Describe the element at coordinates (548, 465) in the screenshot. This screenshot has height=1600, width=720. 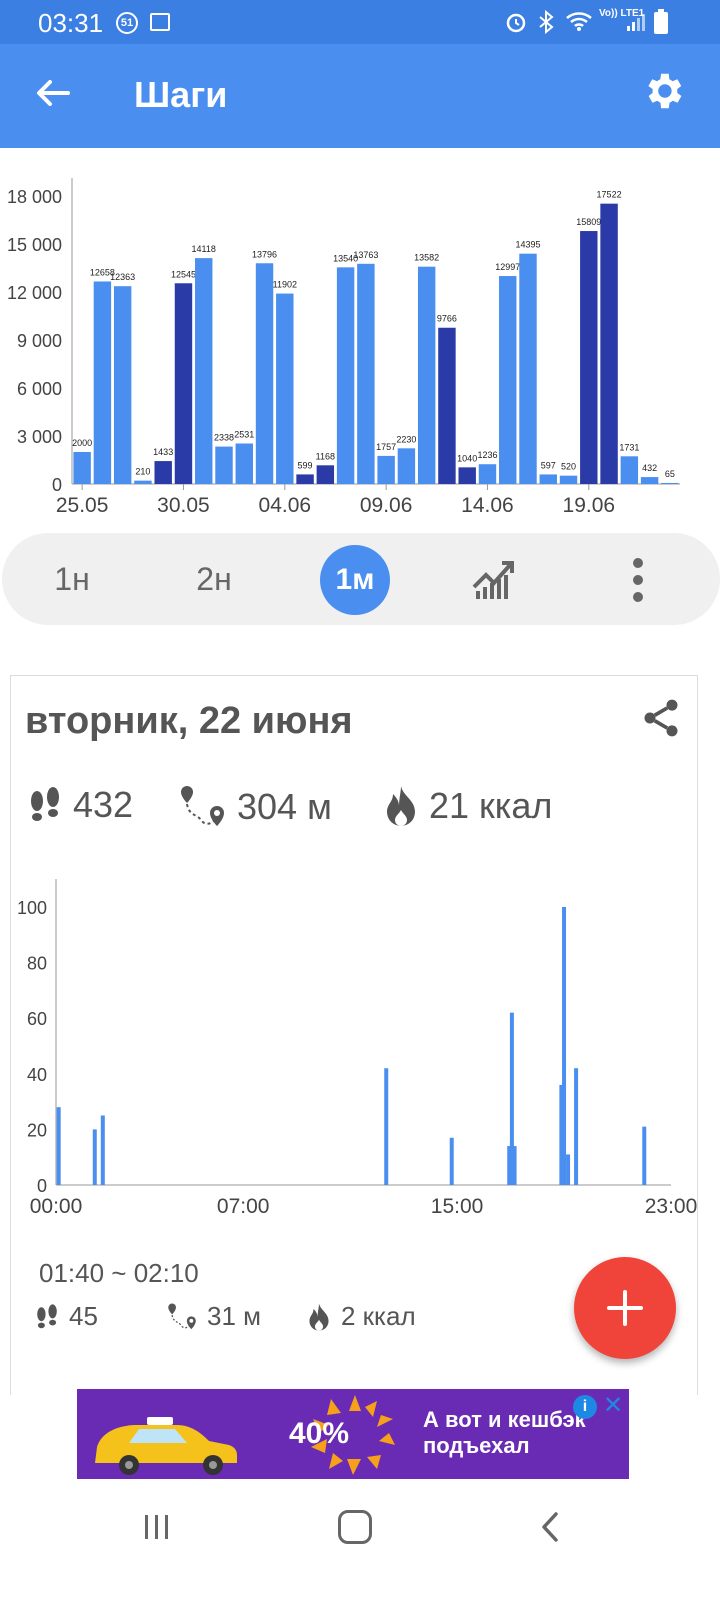
I see `bar-value-label: 597` at that location.